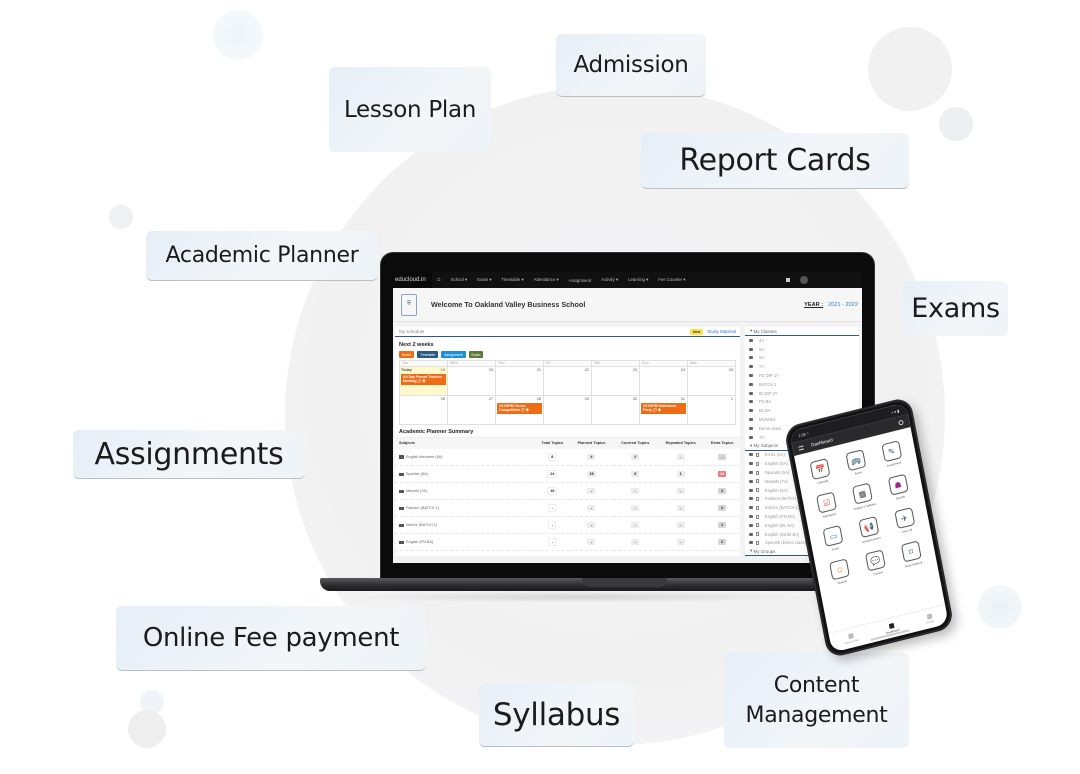 The height and width of the screenshot is (774, 1080). Describe the element at coordinates (802, 375) in the screenshot. I see `class-item: FD DIP 1Y` at that location.